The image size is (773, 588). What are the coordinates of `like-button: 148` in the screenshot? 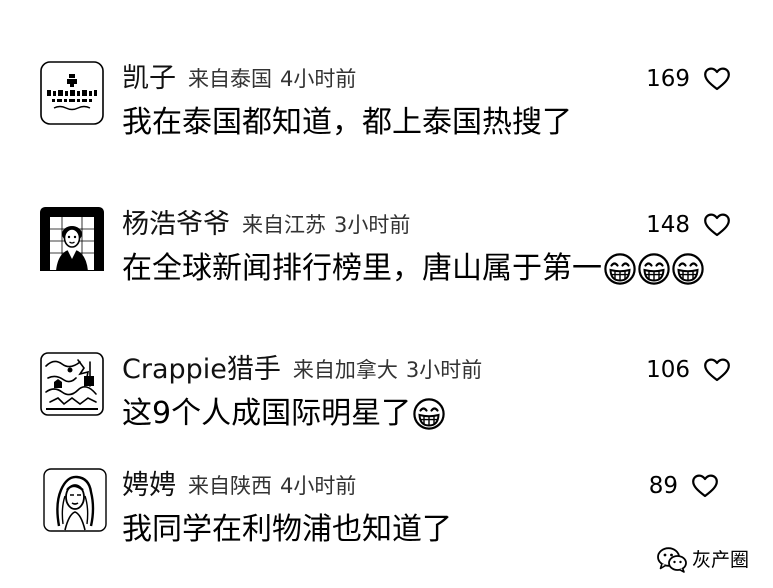 It's located at (688, 225).